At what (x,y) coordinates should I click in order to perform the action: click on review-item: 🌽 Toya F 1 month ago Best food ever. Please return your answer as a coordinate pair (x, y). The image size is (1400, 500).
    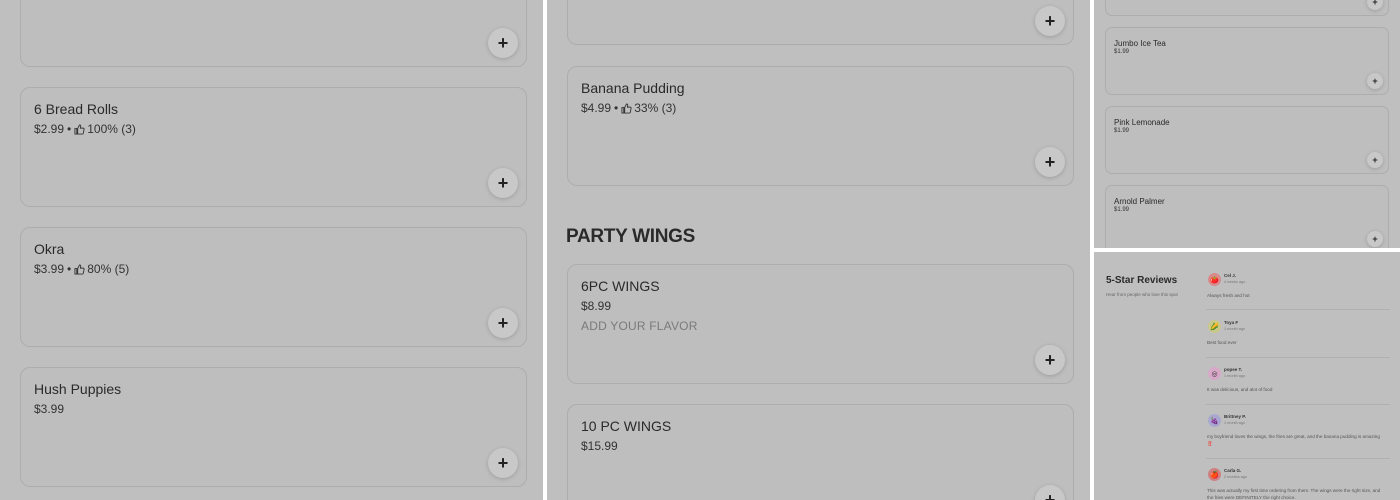
    Looking at the image, I should click on (1298, 339).